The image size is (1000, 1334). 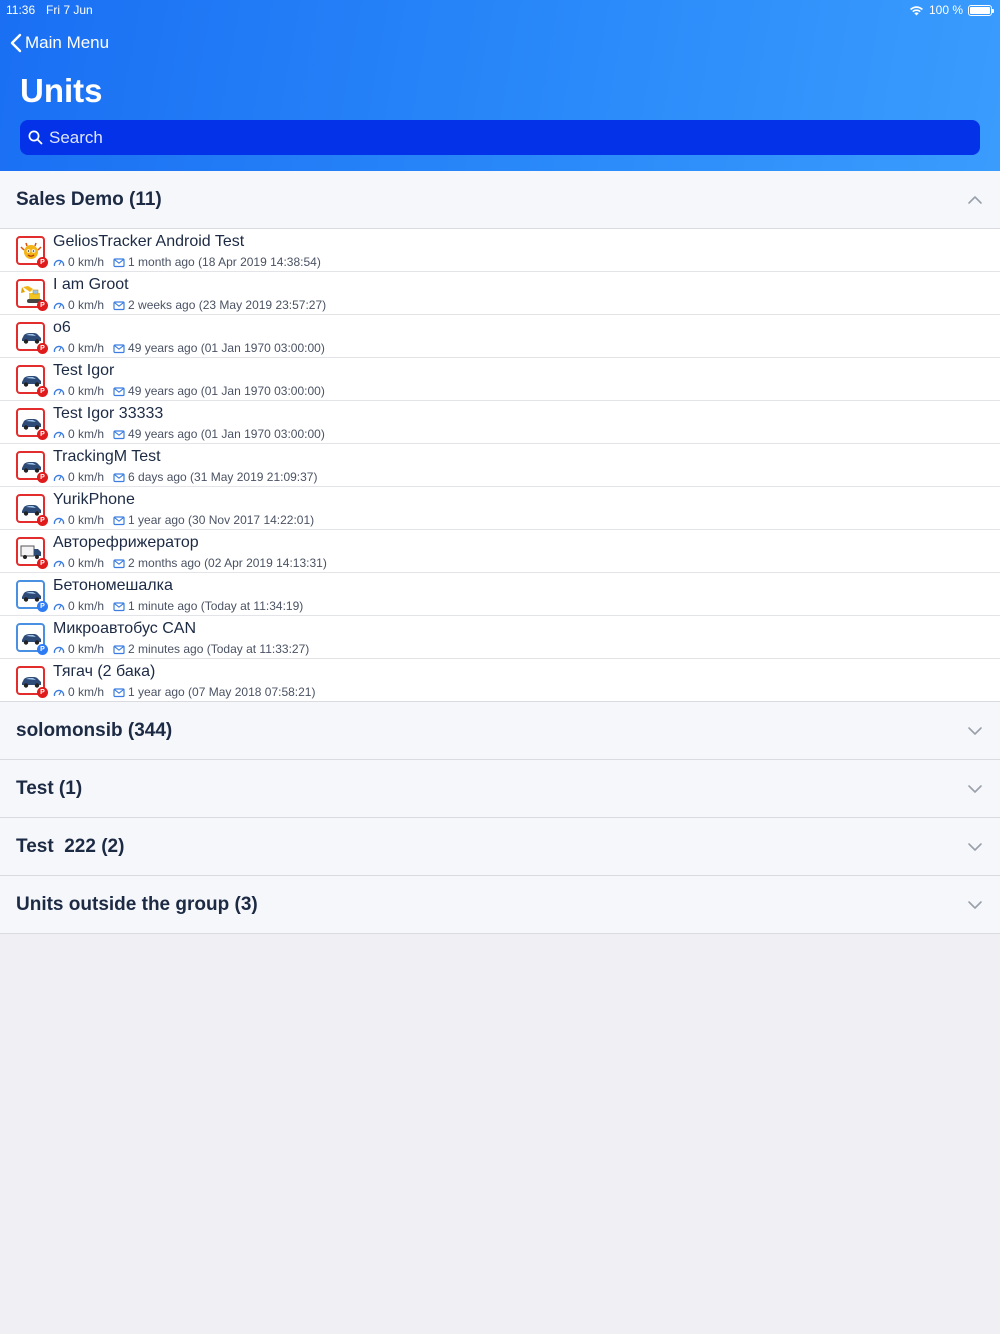 I want to click on search-bar, so click(x=500, y=137).